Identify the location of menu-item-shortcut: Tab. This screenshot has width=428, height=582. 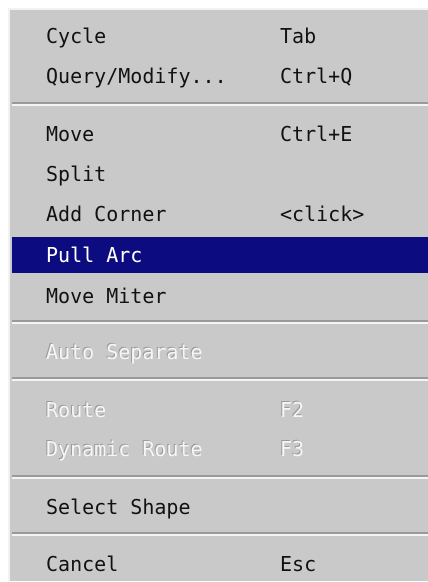
(298, 36).